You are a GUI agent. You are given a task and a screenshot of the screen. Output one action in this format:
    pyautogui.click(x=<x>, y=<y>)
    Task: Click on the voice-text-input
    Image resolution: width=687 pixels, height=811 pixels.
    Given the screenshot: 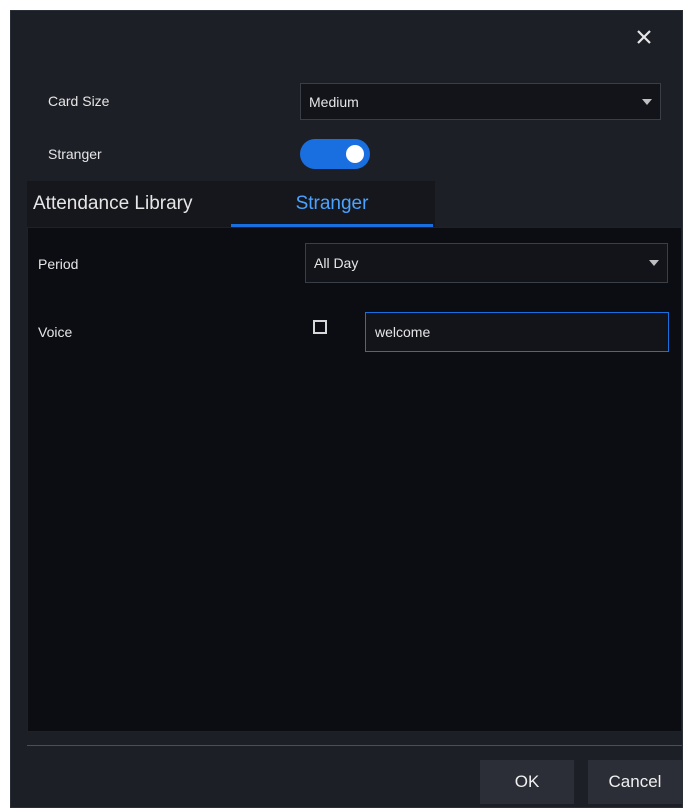 What is the action you would take?
    pyautogui.click(x=517, y=332)
    